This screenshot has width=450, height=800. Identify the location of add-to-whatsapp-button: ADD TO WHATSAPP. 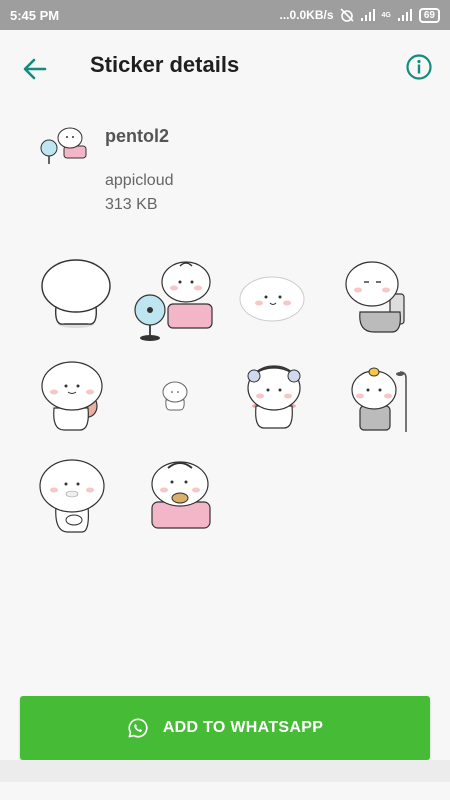
(225, 728).